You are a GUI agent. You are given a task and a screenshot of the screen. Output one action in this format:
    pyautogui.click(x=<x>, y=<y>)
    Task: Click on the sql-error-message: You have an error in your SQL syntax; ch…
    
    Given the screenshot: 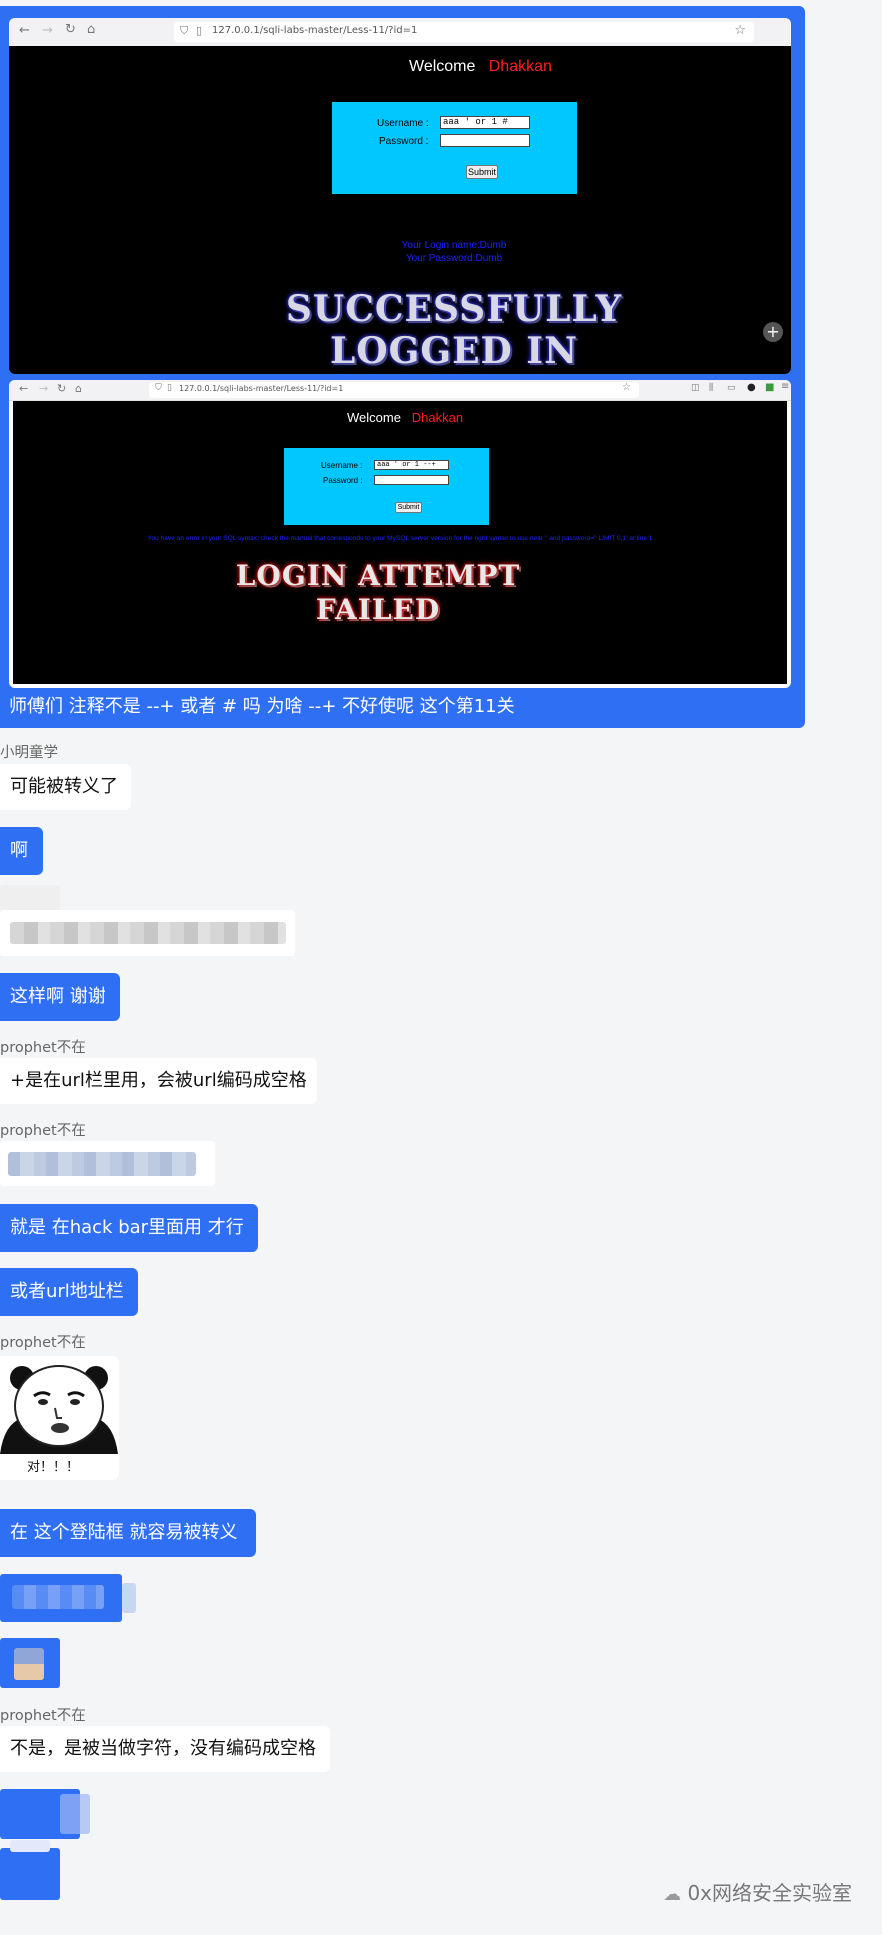 What is the action you would take?
    pyautogui.click(x=400, y=538)
    